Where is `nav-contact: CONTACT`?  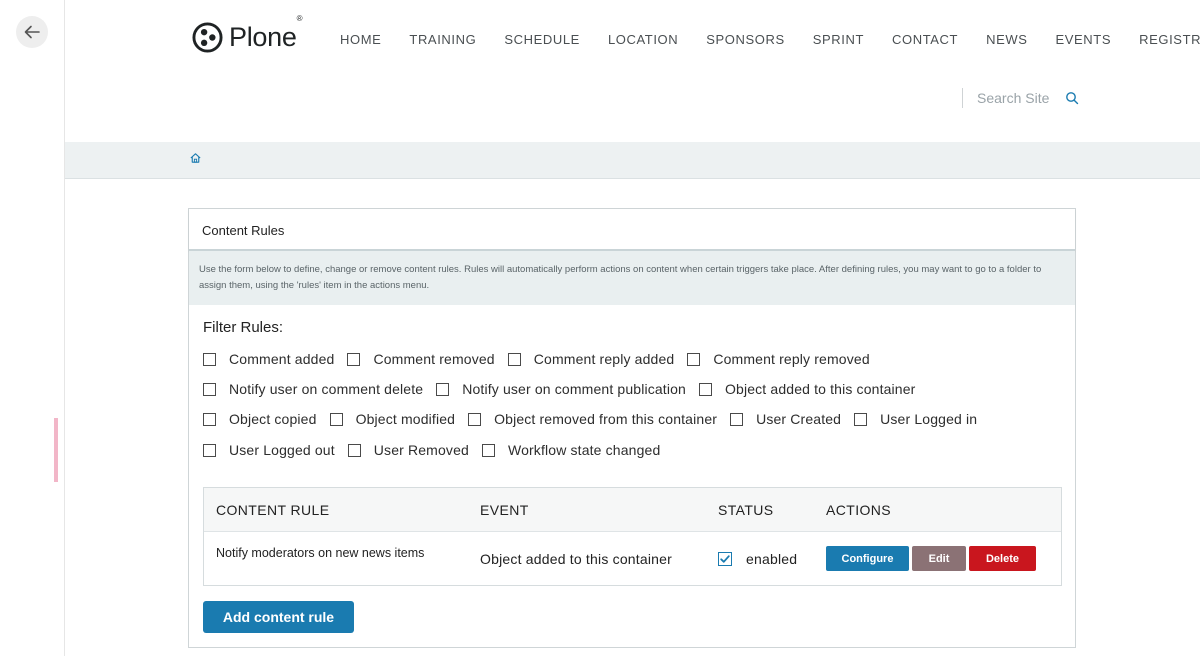
nav-contact: CONTACT is located at coordinates (925, 40).